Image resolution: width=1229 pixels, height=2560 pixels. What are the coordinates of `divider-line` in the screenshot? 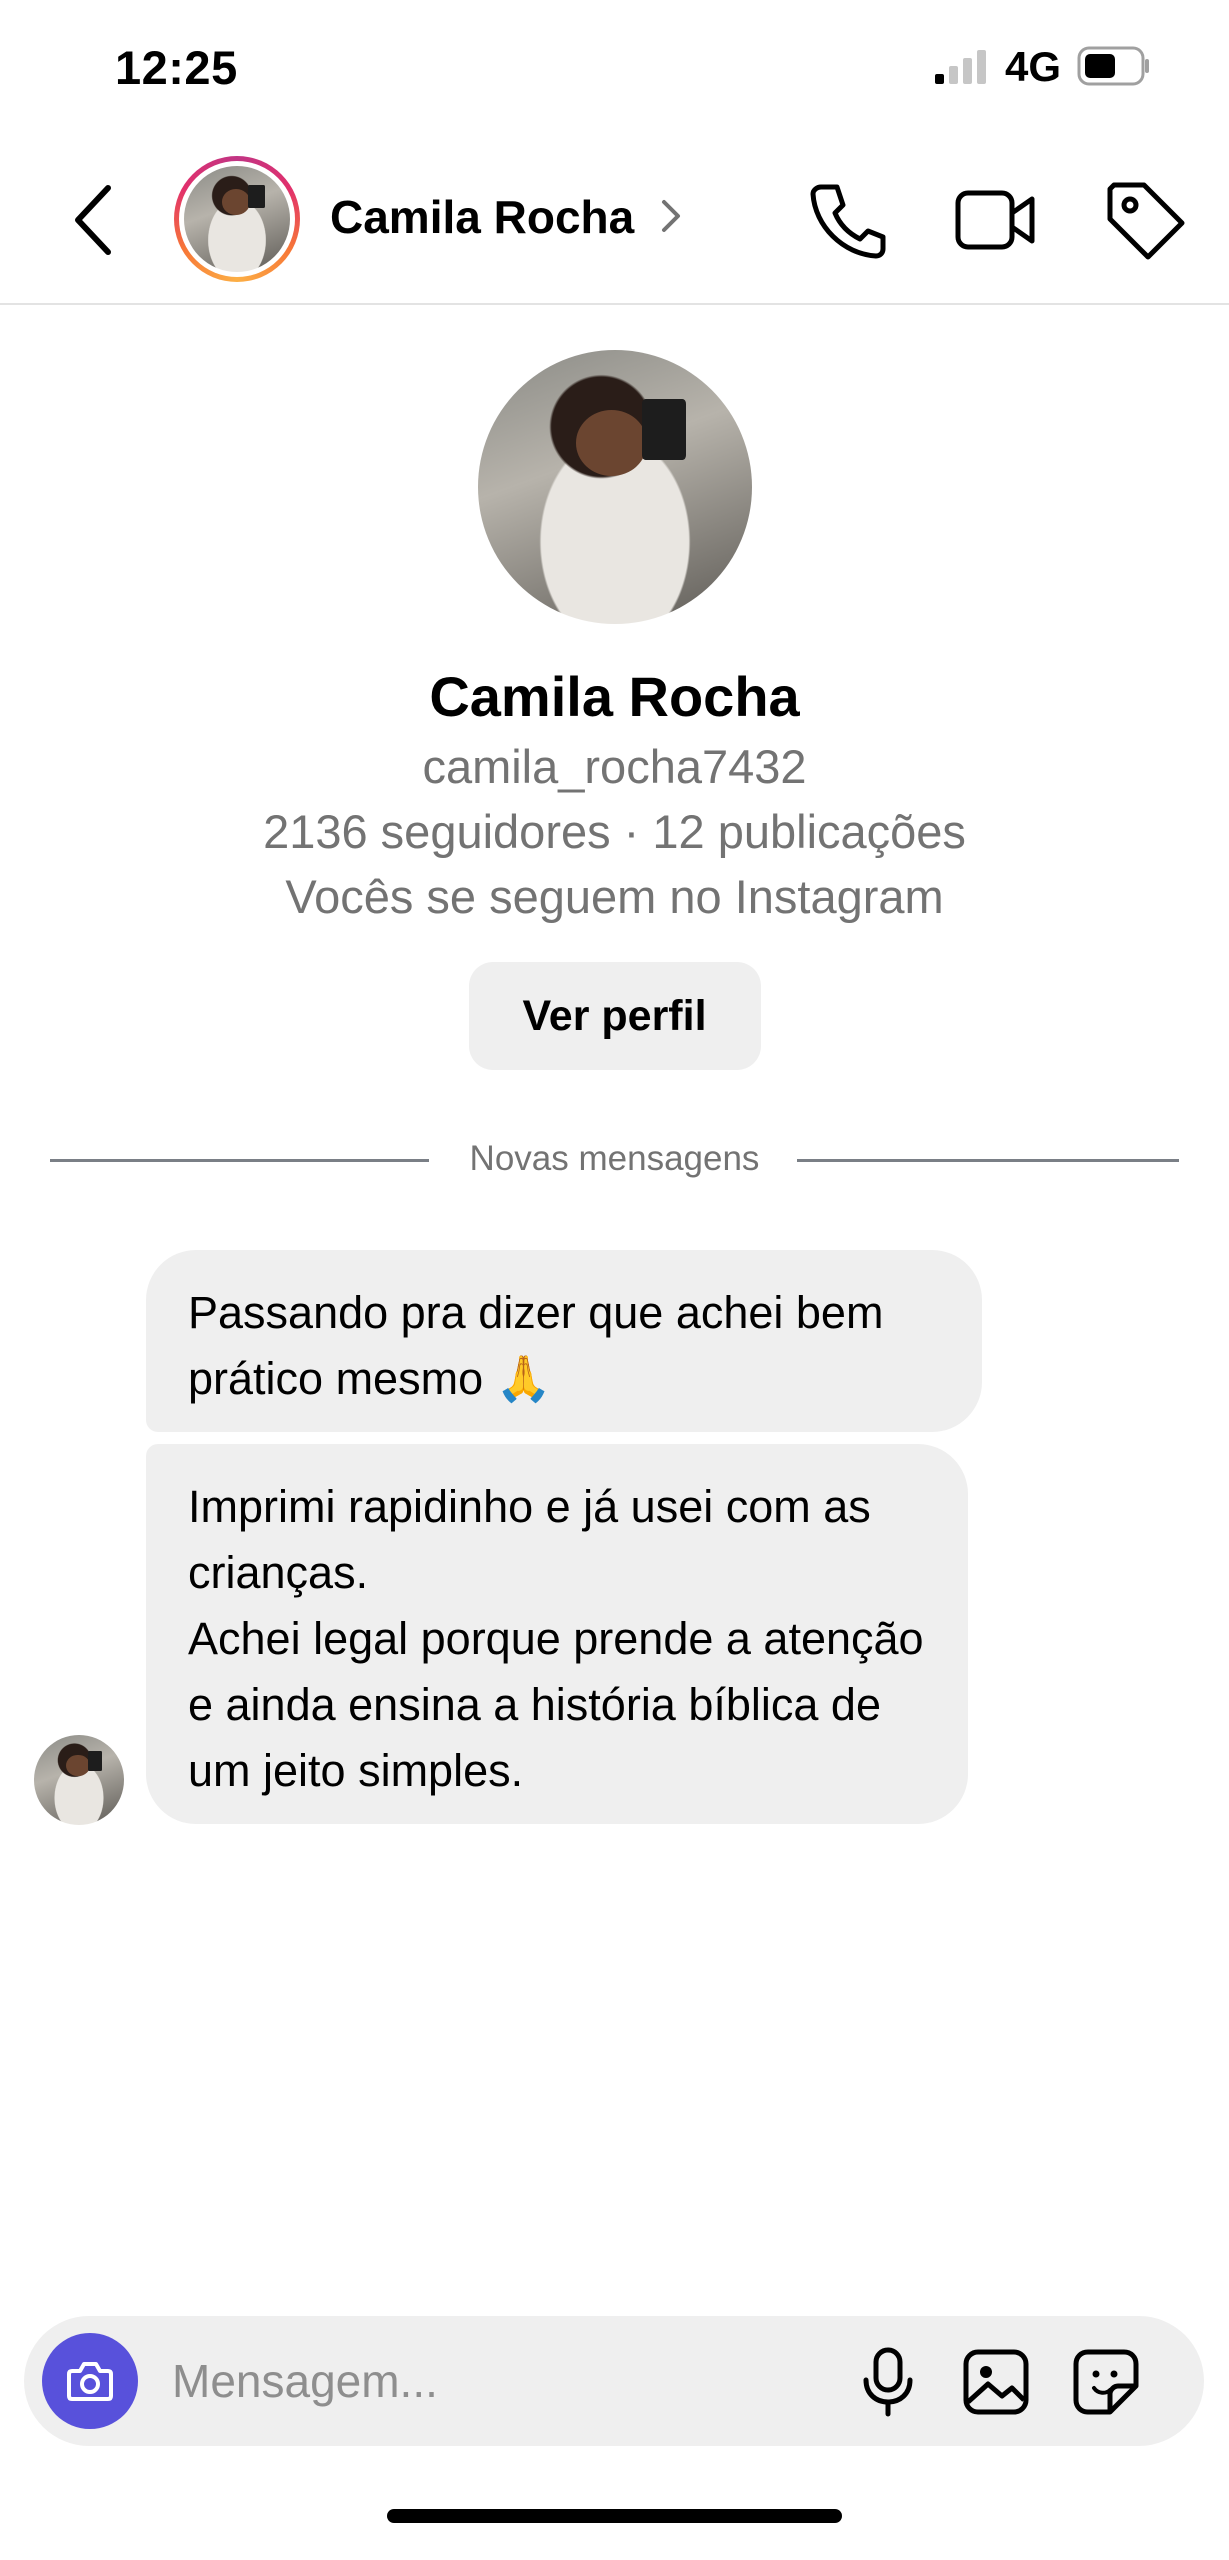 It's located at (988, 1160).